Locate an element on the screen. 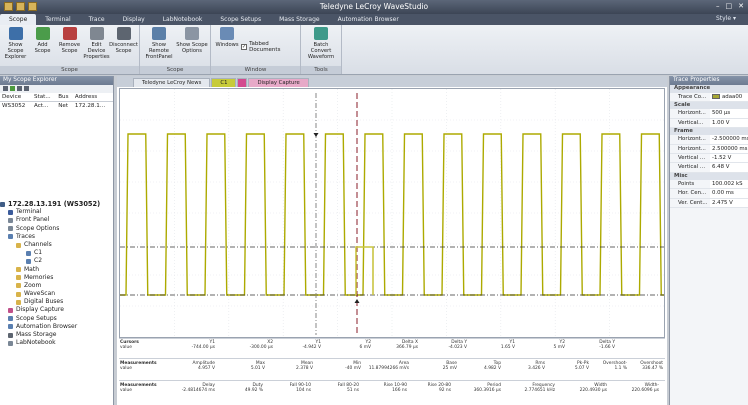 The width and height of the screenshot is (748, 405). tree-node-zoom: Zoom is located at coordinates (57, 286).